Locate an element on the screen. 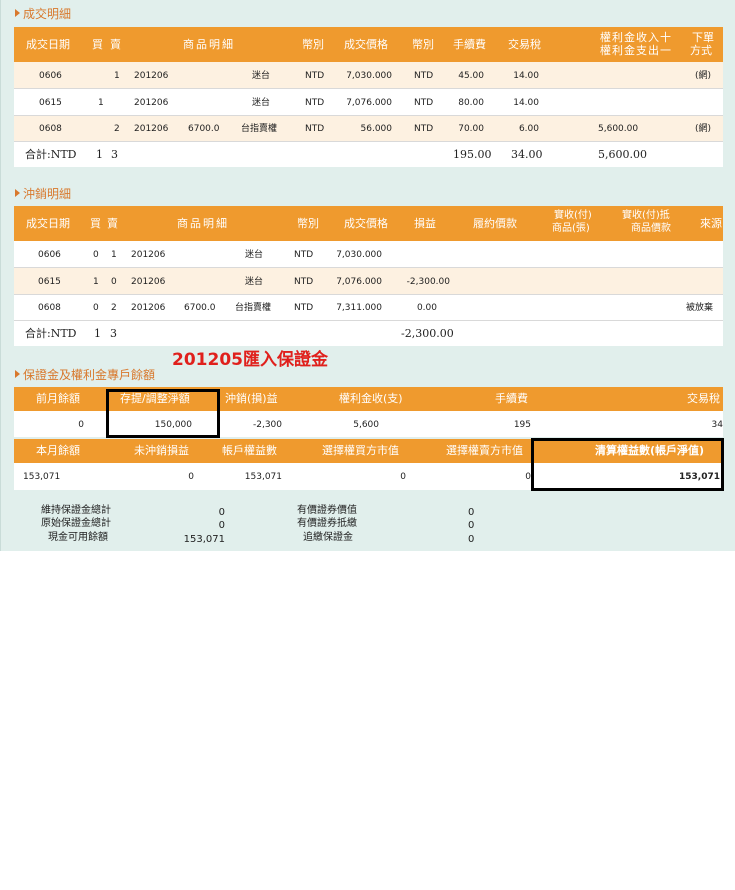 This screenshot has width=735, height=890. col-buy: 買 is located at coordinates (95, 223).